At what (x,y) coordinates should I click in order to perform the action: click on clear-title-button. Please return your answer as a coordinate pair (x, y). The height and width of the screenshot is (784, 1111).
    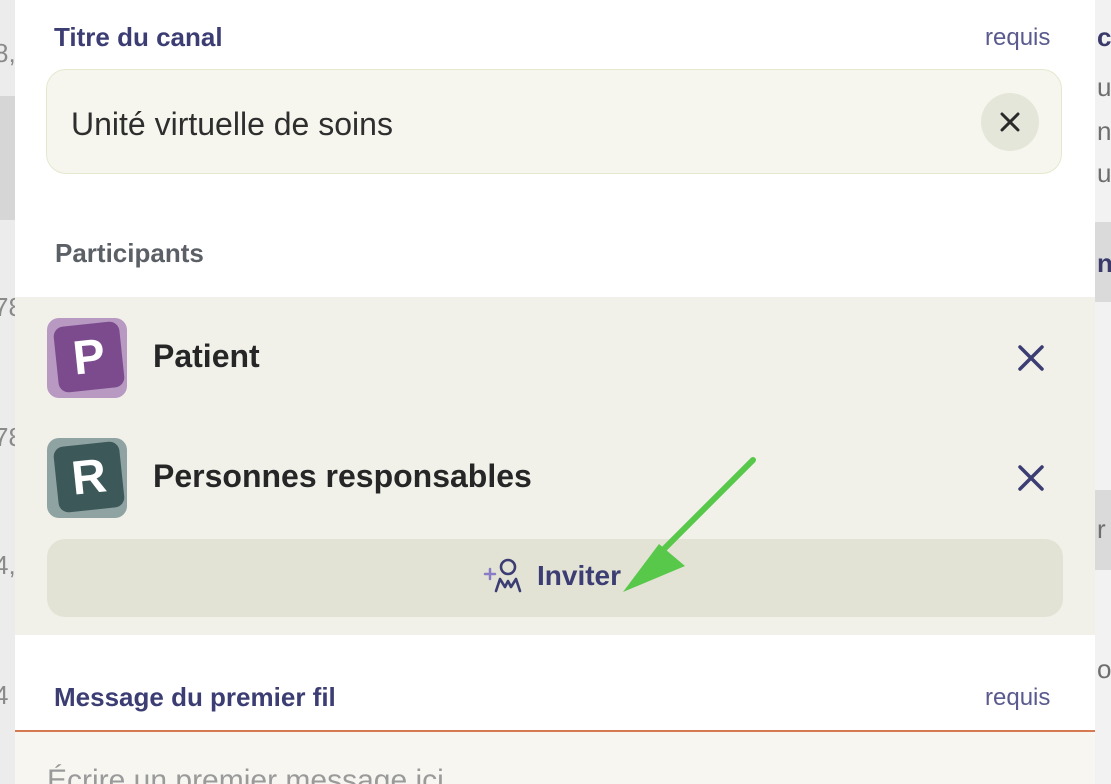
    Looking at the image, I should click on (1010, 122).